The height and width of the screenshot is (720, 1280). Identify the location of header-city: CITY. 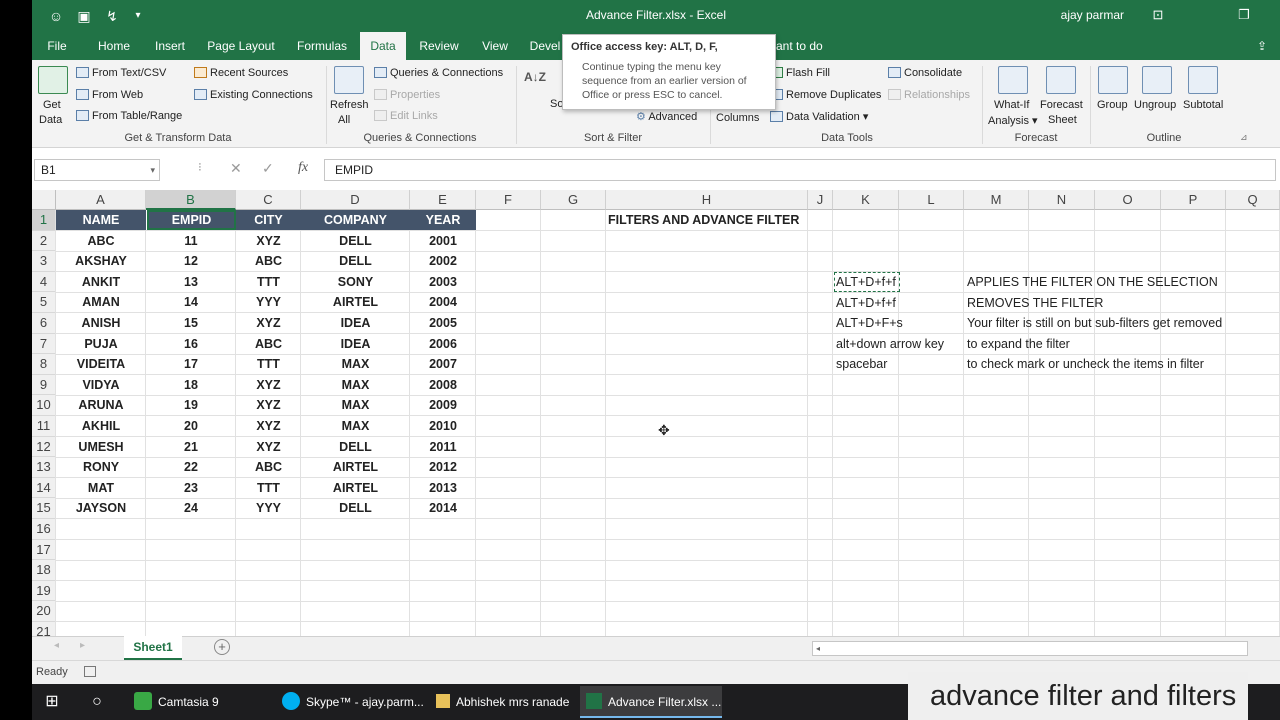
(268, 220).